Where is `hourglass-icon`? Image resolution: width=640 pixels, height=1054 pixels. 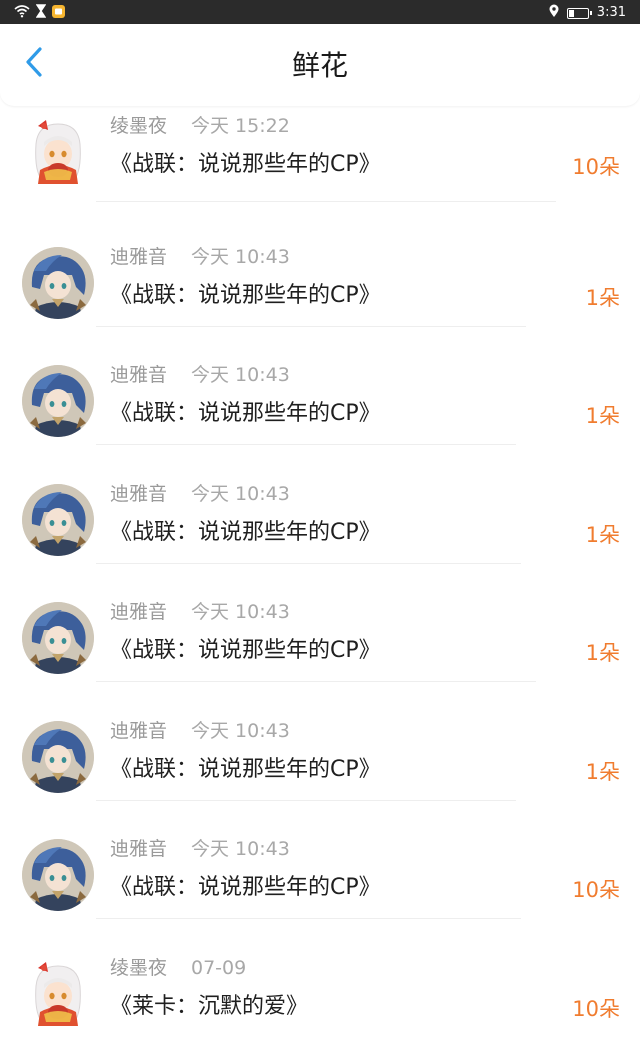 hourglass-icon is located at coordinates (41, 13).